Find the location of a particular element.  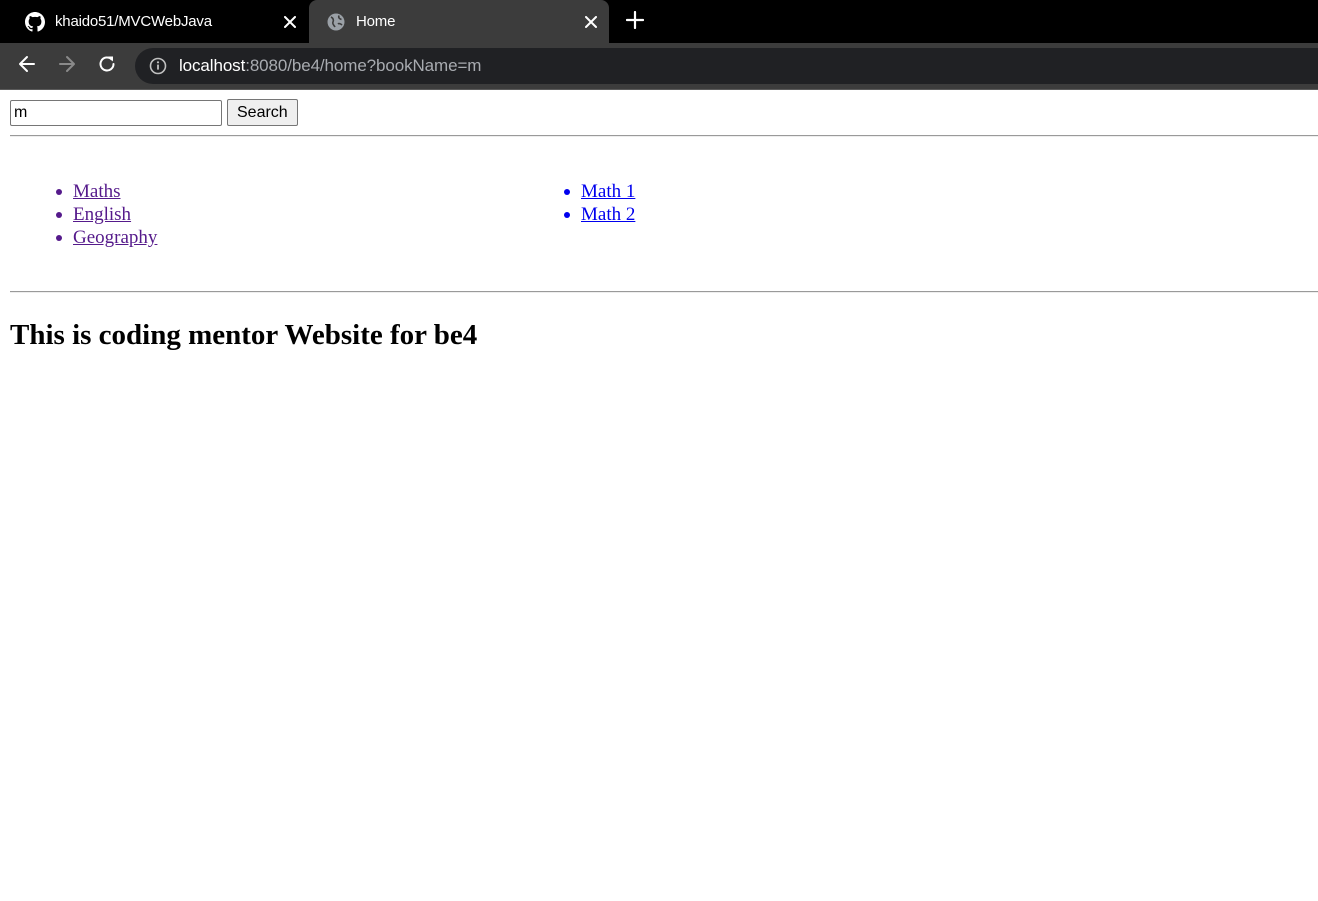

tab-github: khaido51/MVCWebJava is located at coordinates (154, 21).